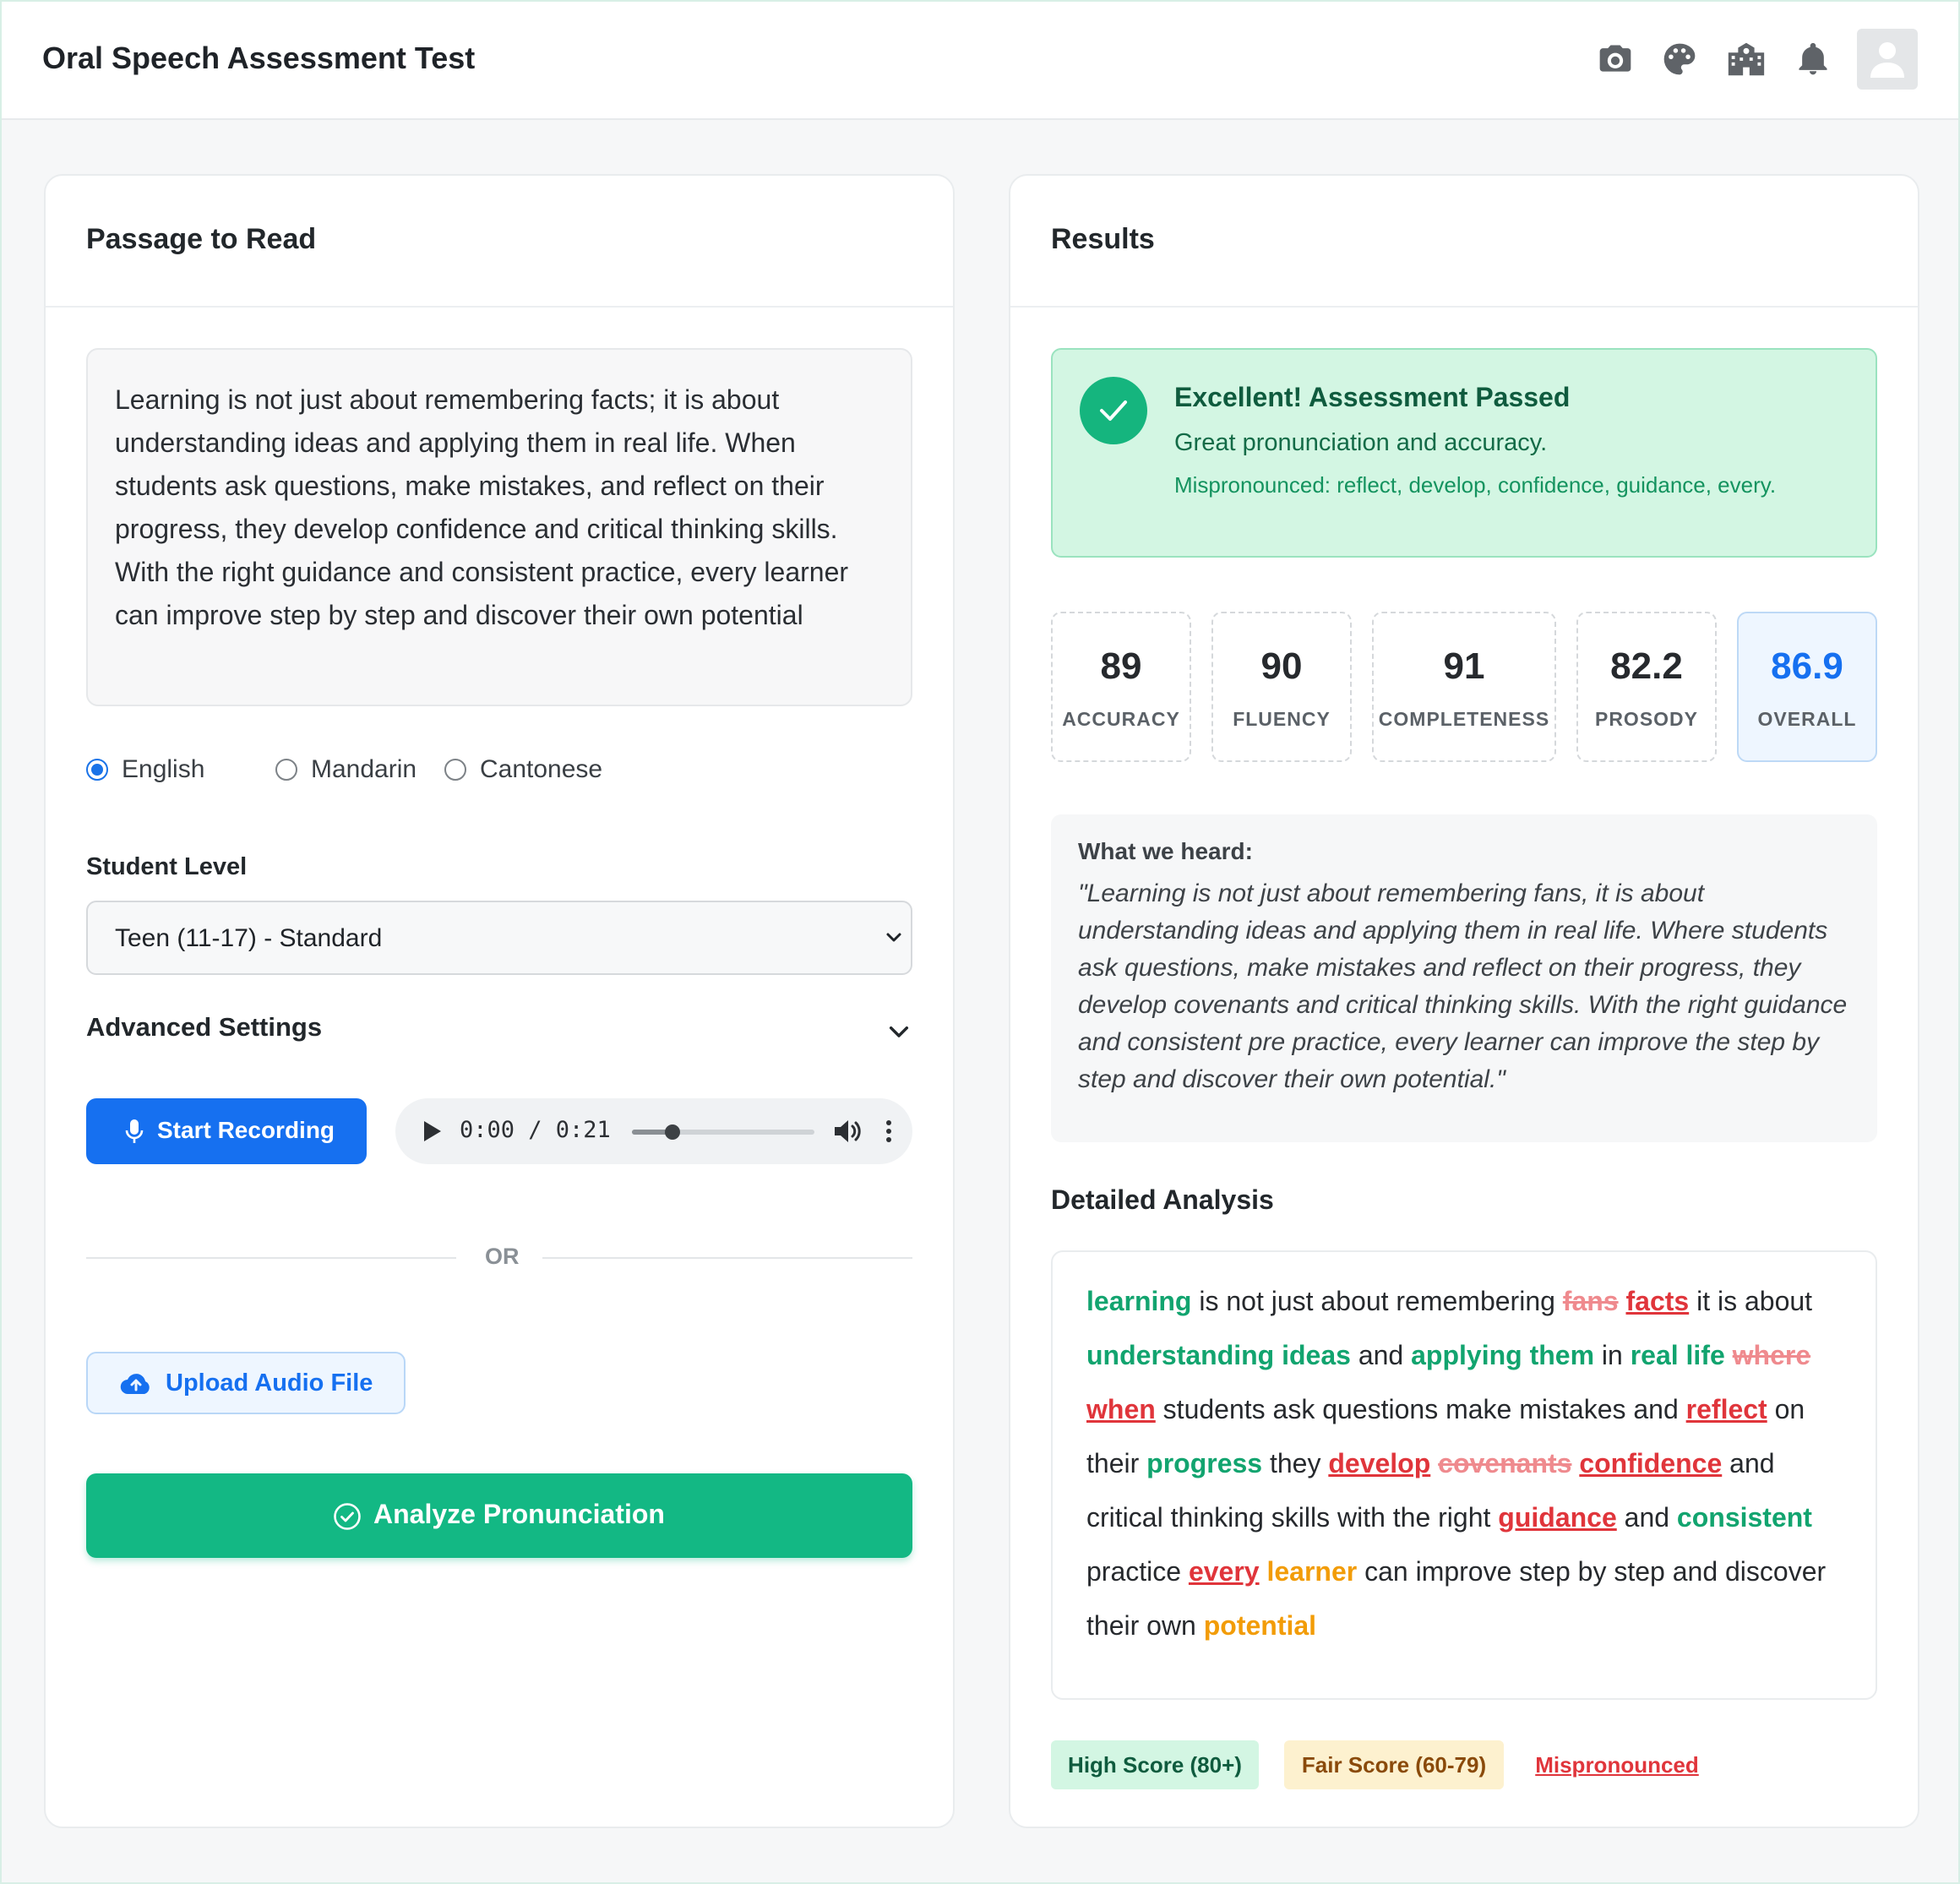 The height and width of the screenshot is (1884, 1960). I want to click on analysis-word-high: understanding ideas, so click(1218, 1355).